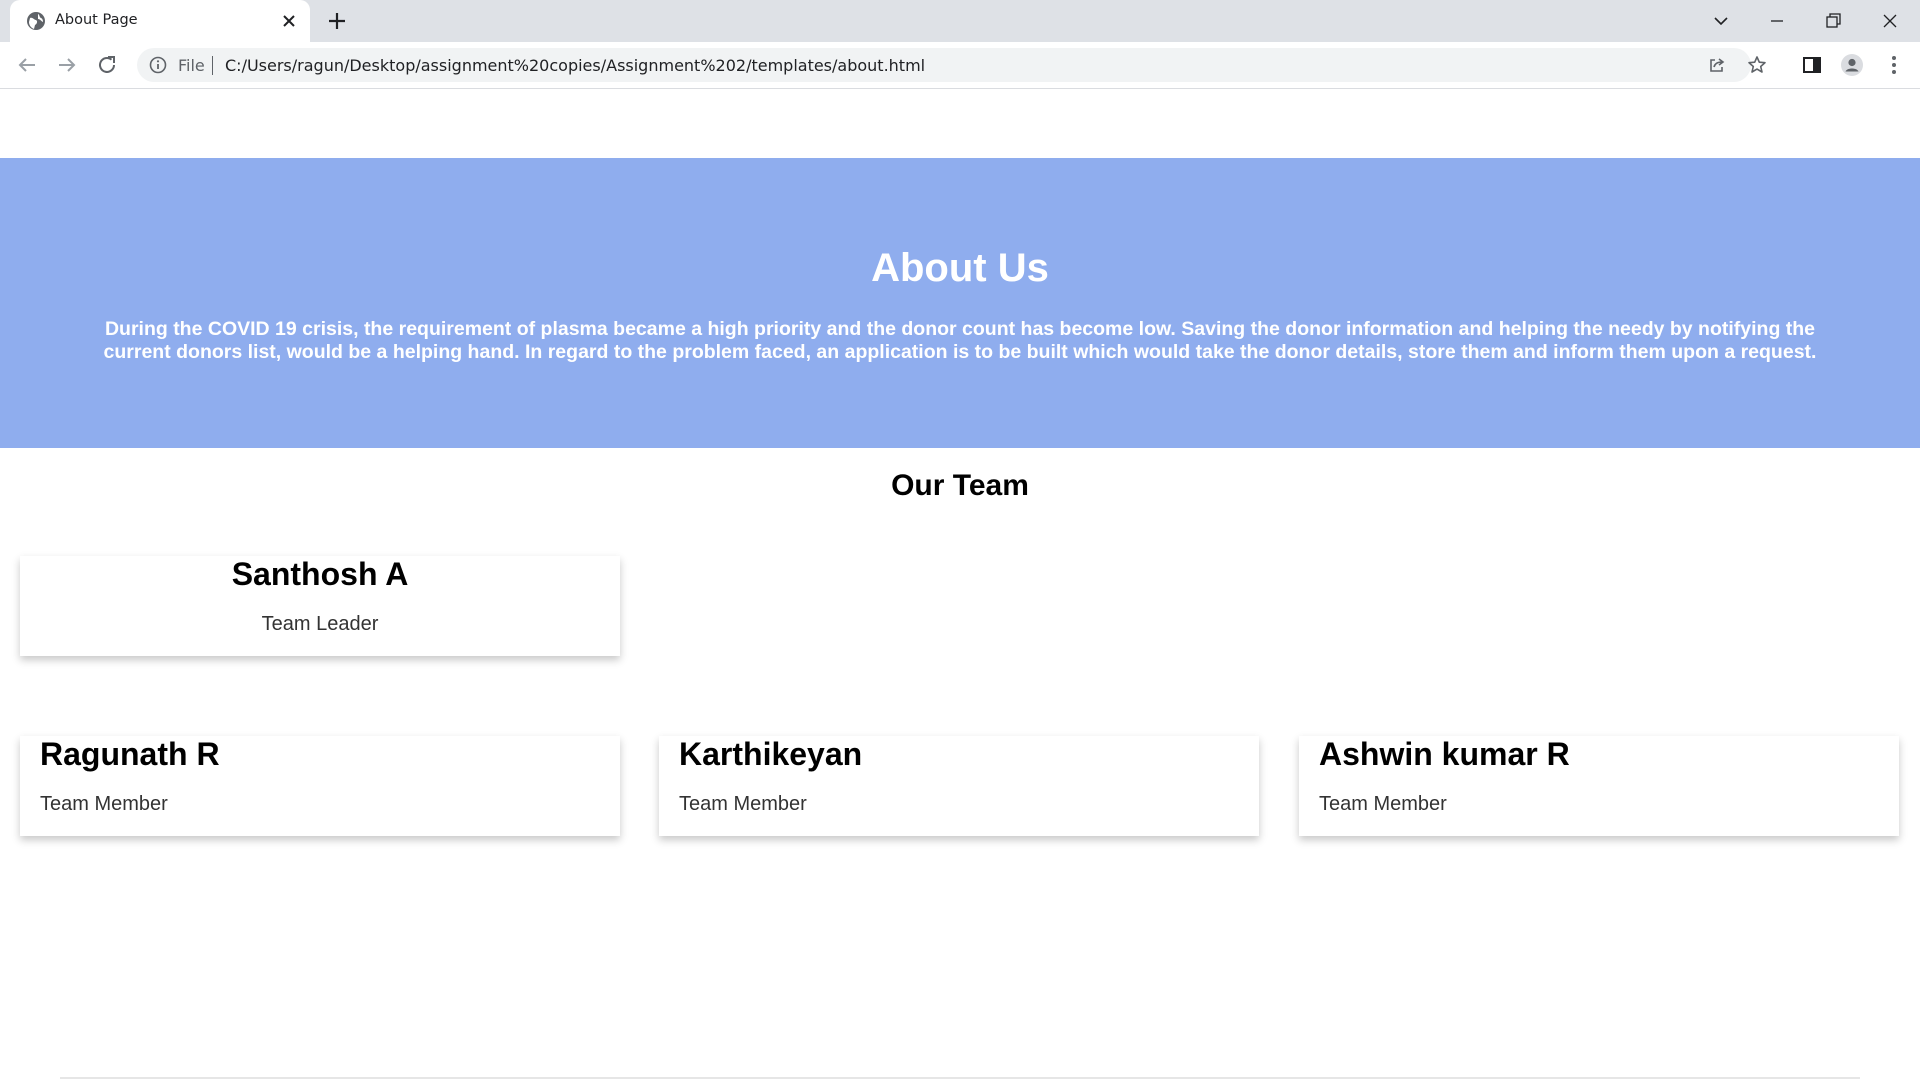 This screenshot has height=1080, width=1920. What do you see at coordinates (96, 20) in the screenshot?
I see `tab-title: About Page` at bounding box center [96, 20].